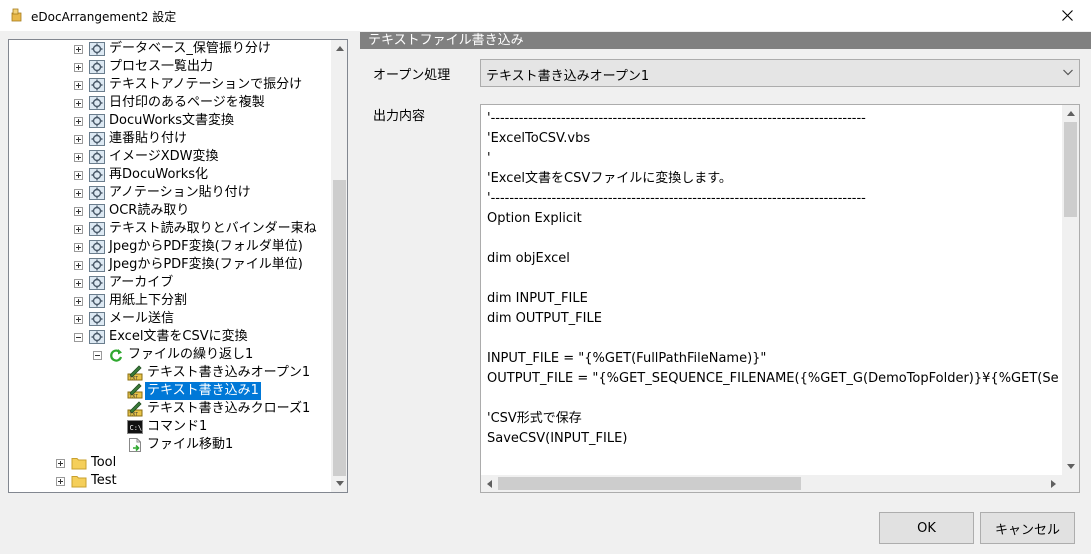 The height and width of the screenshot is (554, 1091). Describe the element at coordinates (170, 193) in the screenshot. I see `tree-item: アノテーション貼り付け` at that location.